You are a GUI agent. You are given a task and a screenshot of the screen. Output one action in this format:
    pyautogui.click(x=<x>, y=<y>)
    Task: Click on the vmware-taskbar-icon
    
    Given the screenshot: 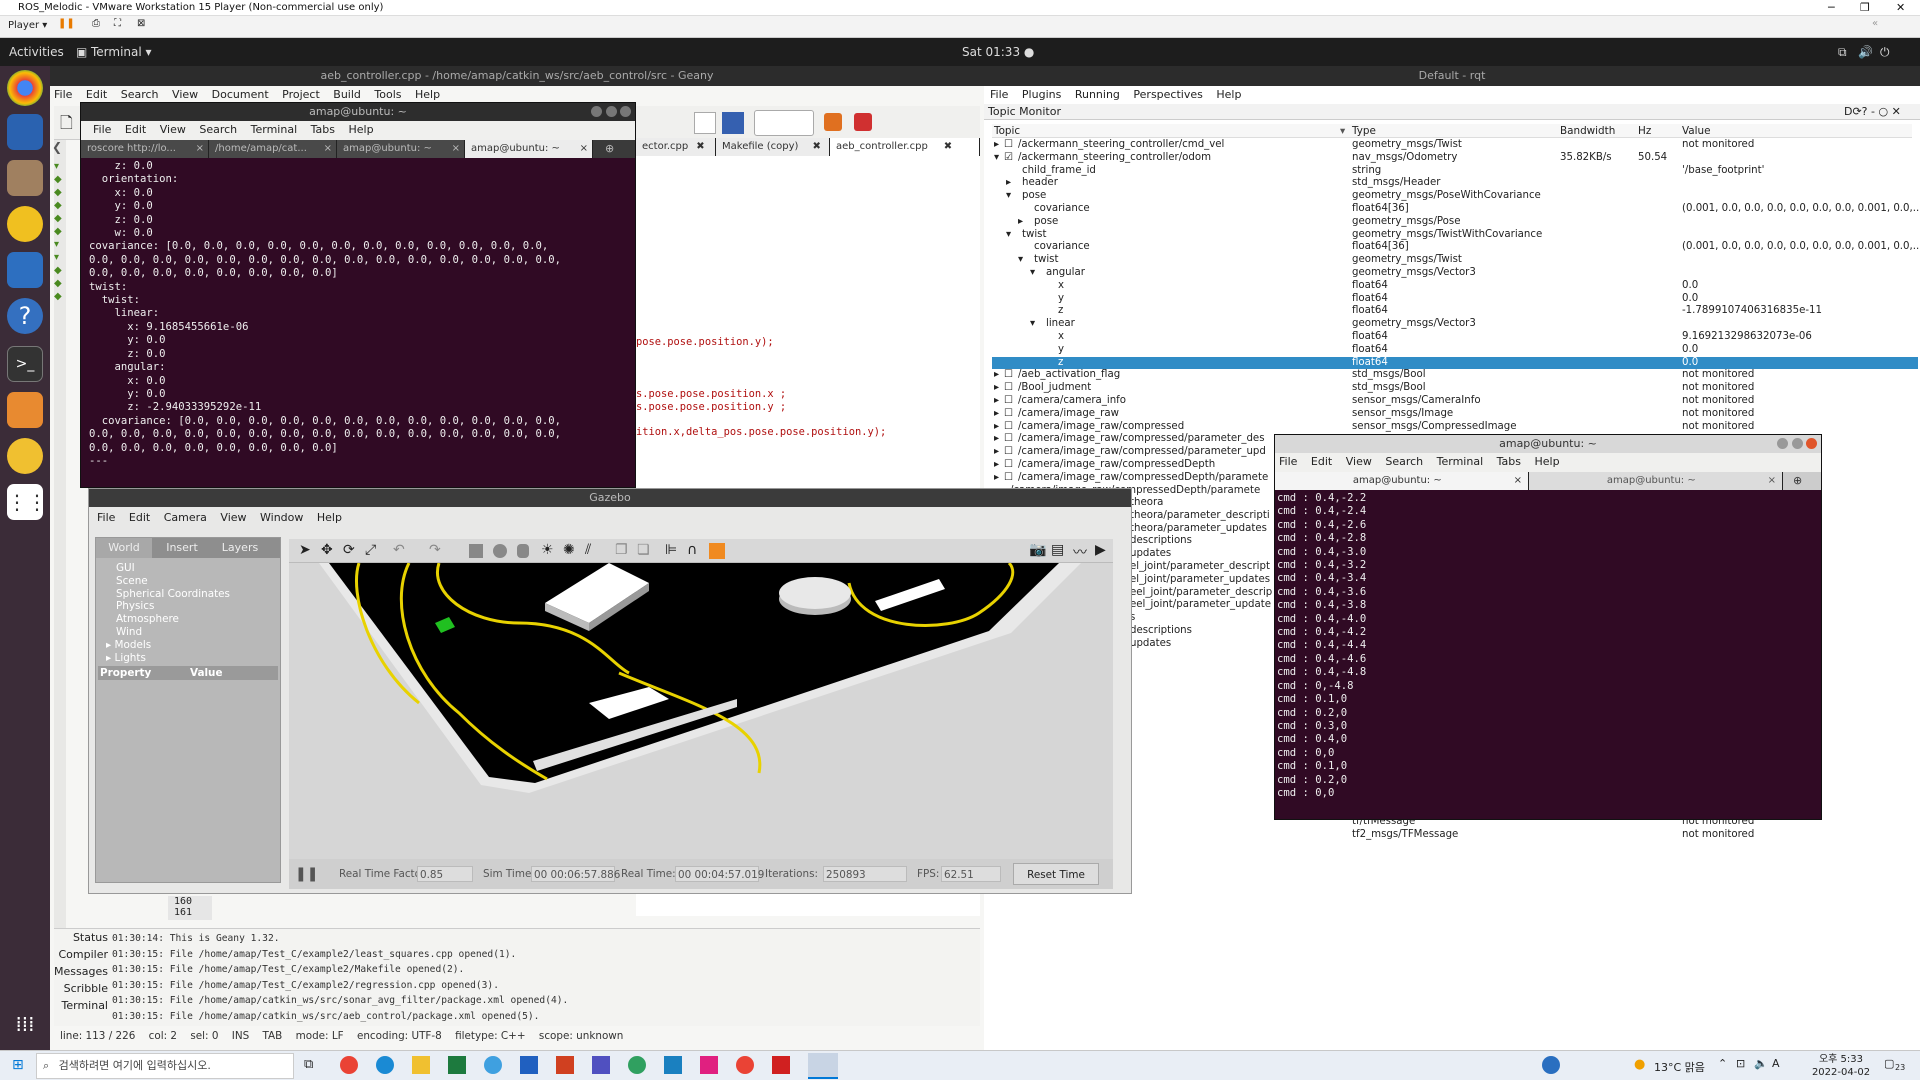 What is the action you would take?
    pyautogui.click(x=823, y=1066)
    